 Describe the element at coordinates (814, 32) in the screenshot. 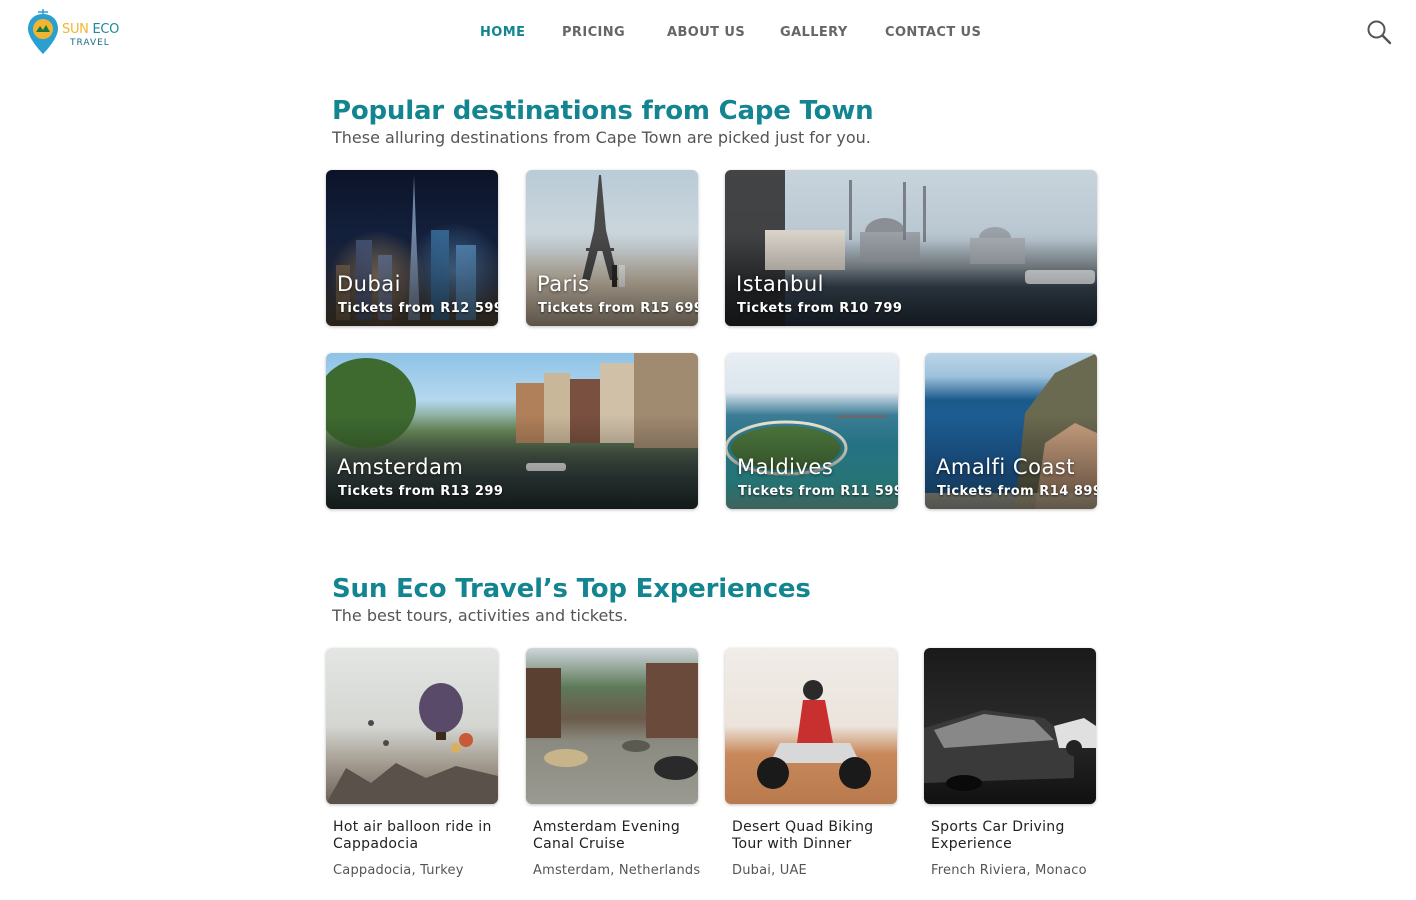

I see `nav-gallery: GALLERY` at that location.